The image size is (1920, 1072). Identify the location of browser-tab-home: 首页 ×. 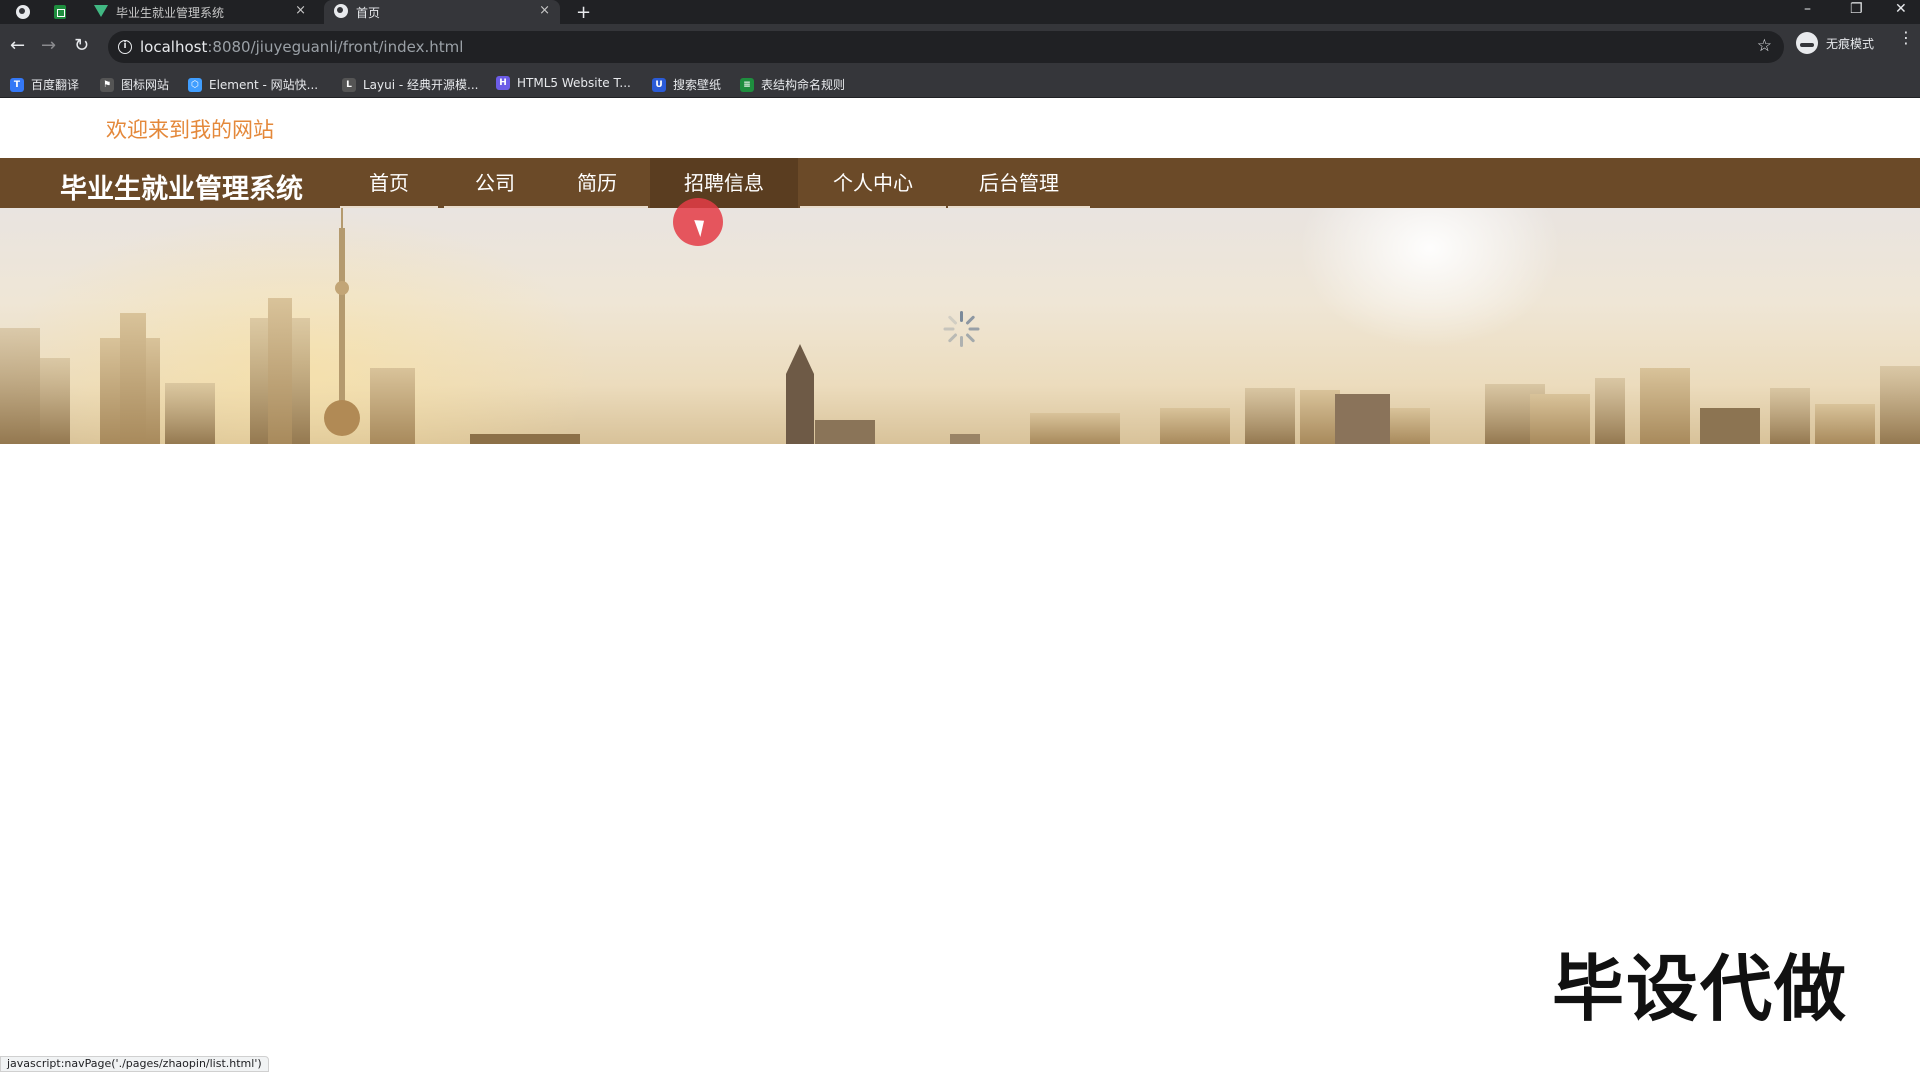
(442, 12).